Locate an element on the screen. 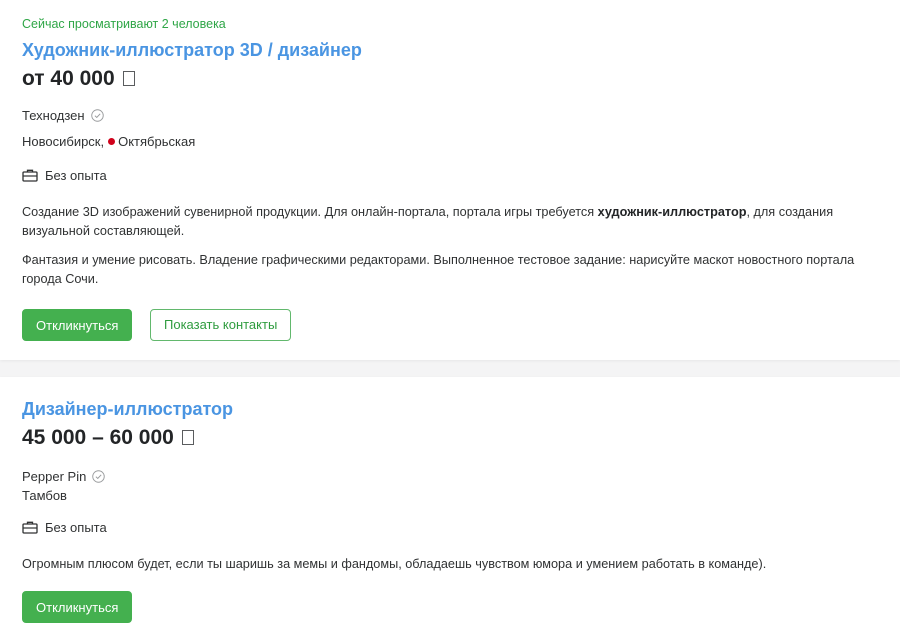 This screenshot has height=644, width=900. company-name-link: Pepper Pin is located at coordinates (54, 476).